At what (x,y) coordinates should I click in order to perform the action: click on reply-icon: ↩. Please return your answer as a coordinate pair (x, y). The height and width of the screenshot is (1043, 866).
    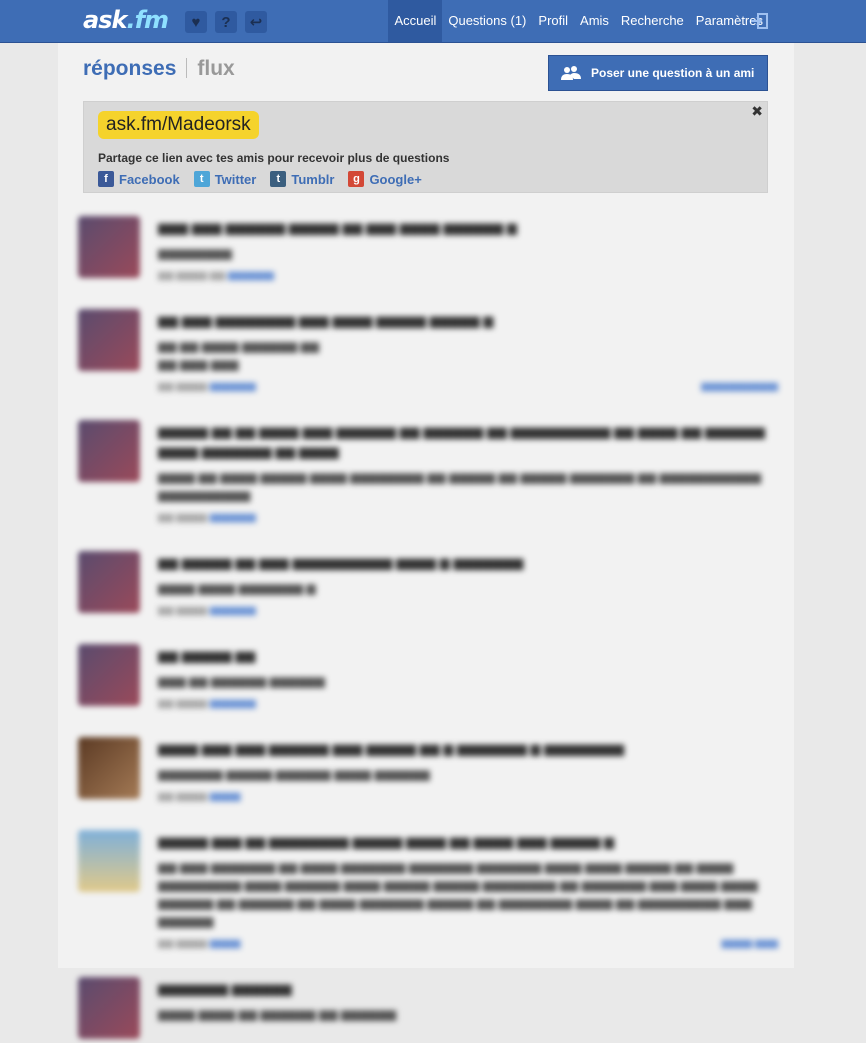
    Looking at the image, I should click on (256, 22).